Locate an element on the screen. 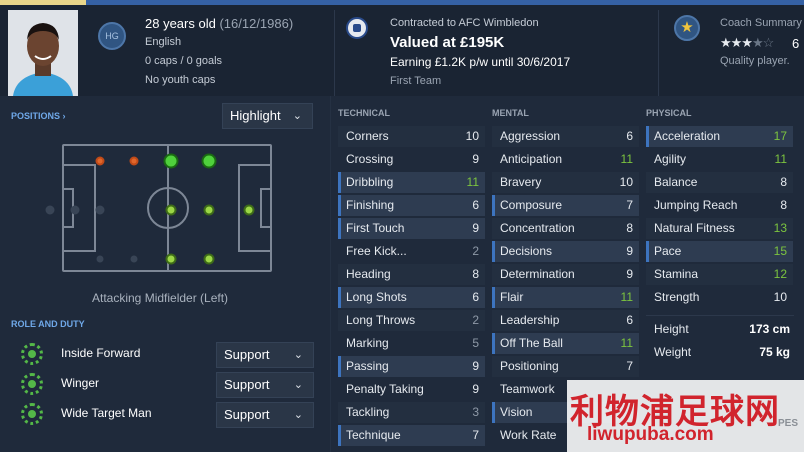 The image size is (804, 452). earning-text: Earning £1.2K p/w until 30/6/2017 is located at coordinates (480, 62).